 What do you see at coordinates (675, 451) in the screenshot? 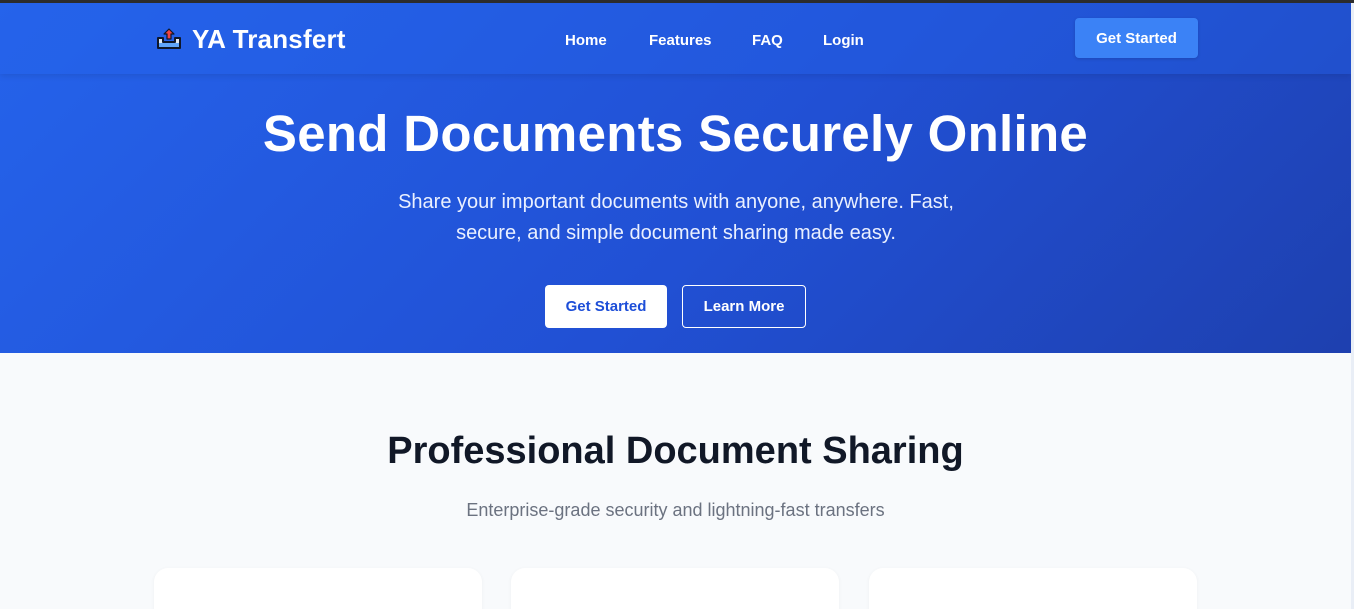
I see `features-title: Professional Document Sharing` at bounding box center [675, 451].